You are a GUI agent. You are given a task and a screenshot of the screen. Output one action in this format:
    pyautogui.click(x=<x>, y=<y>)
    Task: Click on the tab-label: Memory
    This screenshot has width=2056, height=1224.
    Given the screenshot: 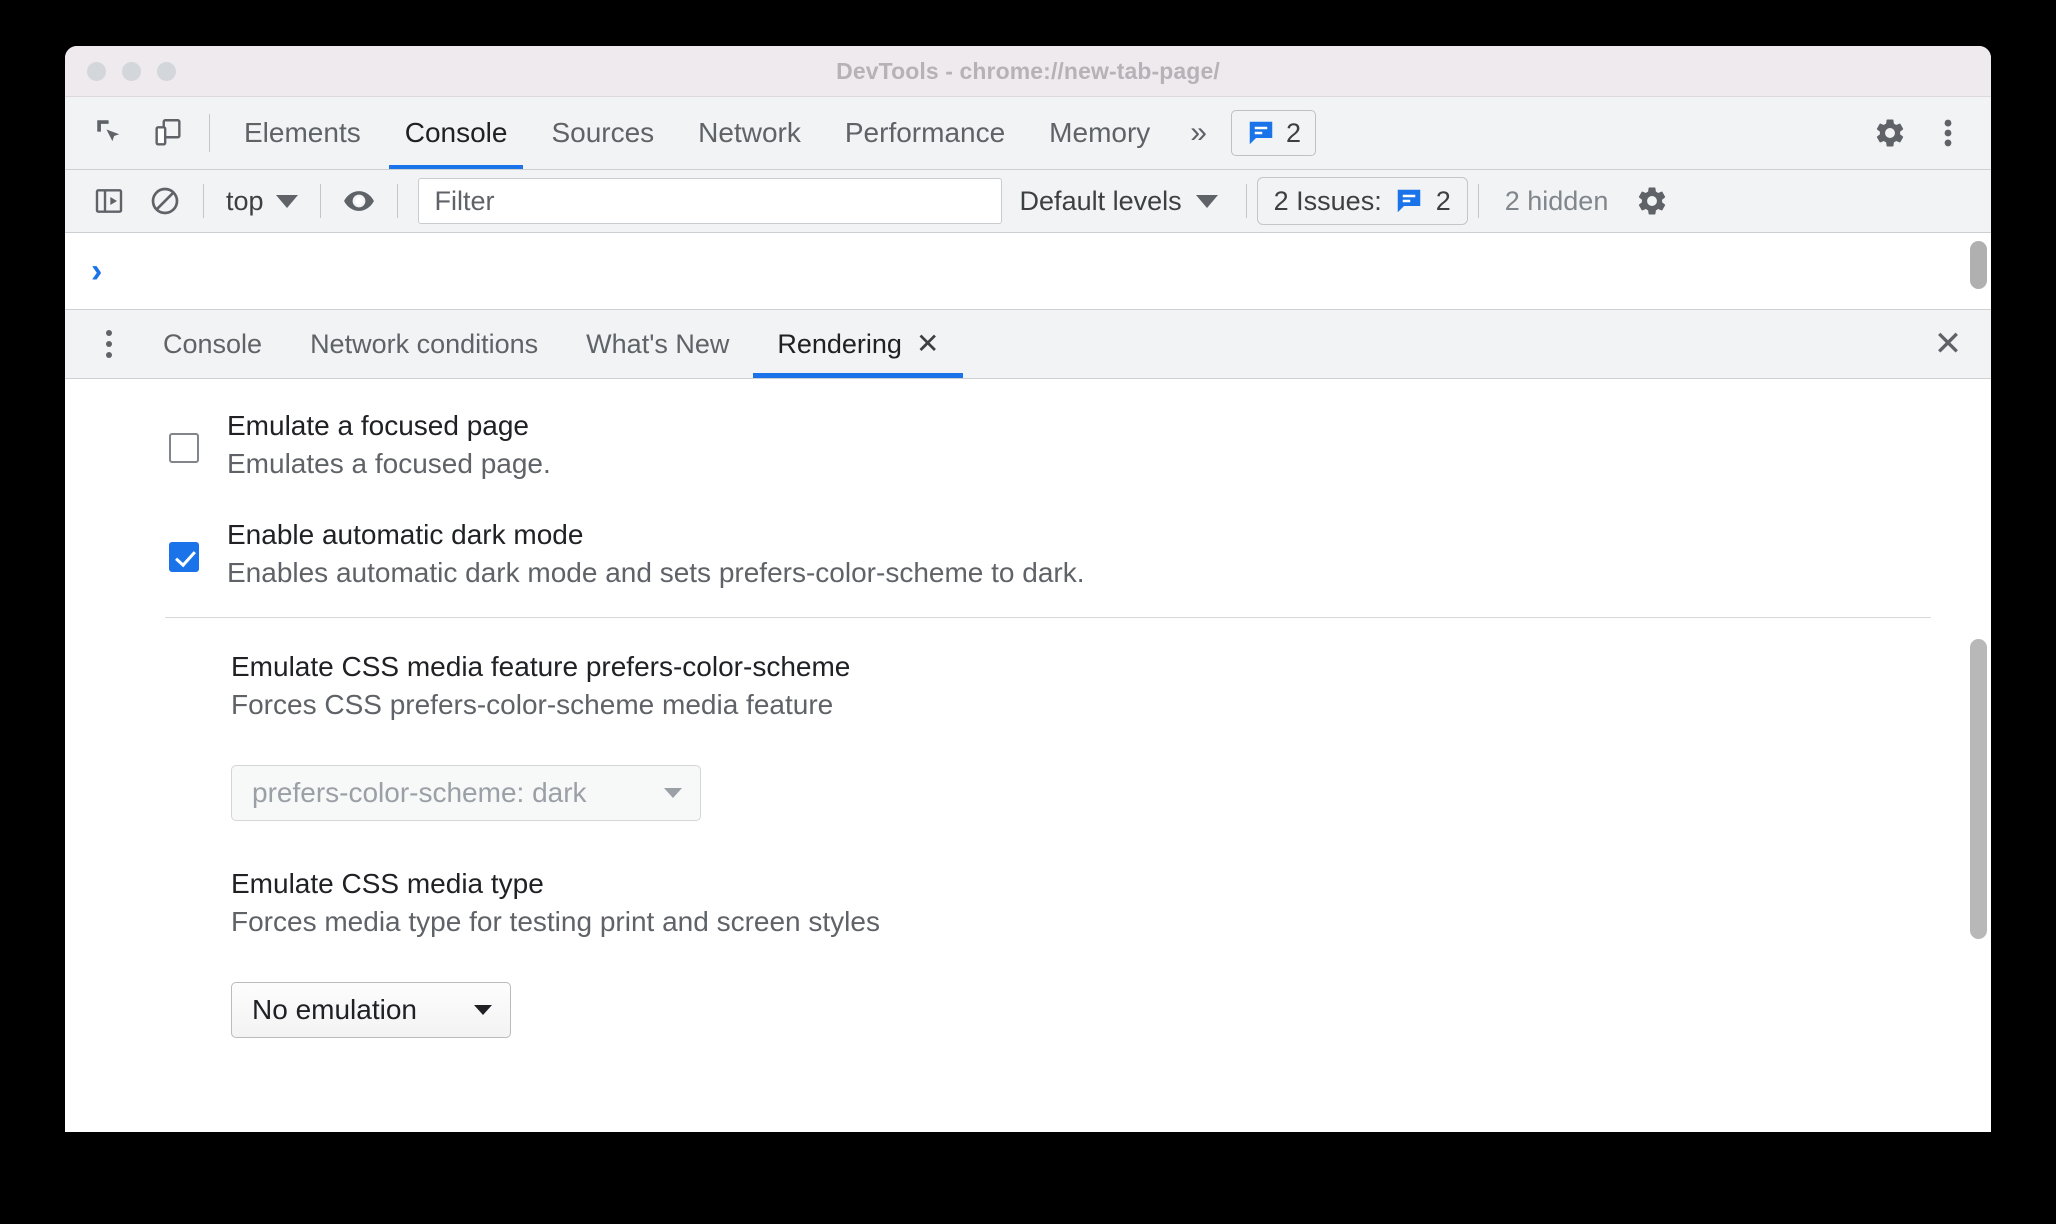 What is the action you would take?
    pyautogui.click(x=1100, y=132)
    